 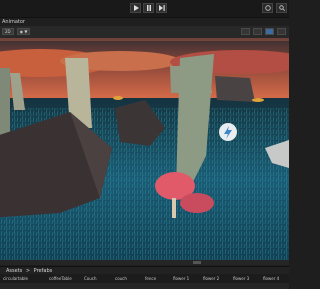 I want to click on mushroom-cap, so click(x=197, y=203).